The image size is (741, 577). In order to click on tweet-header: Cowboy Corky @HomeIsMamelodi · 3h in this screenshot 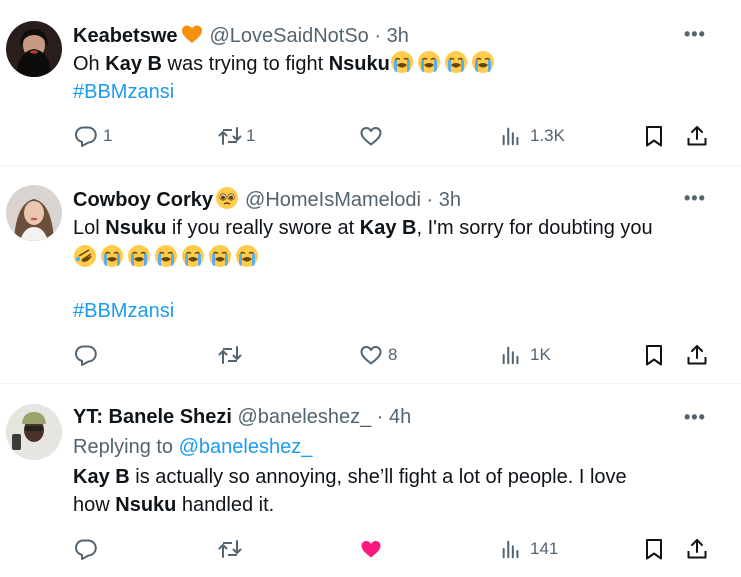, I will do `click(267, 199)`.